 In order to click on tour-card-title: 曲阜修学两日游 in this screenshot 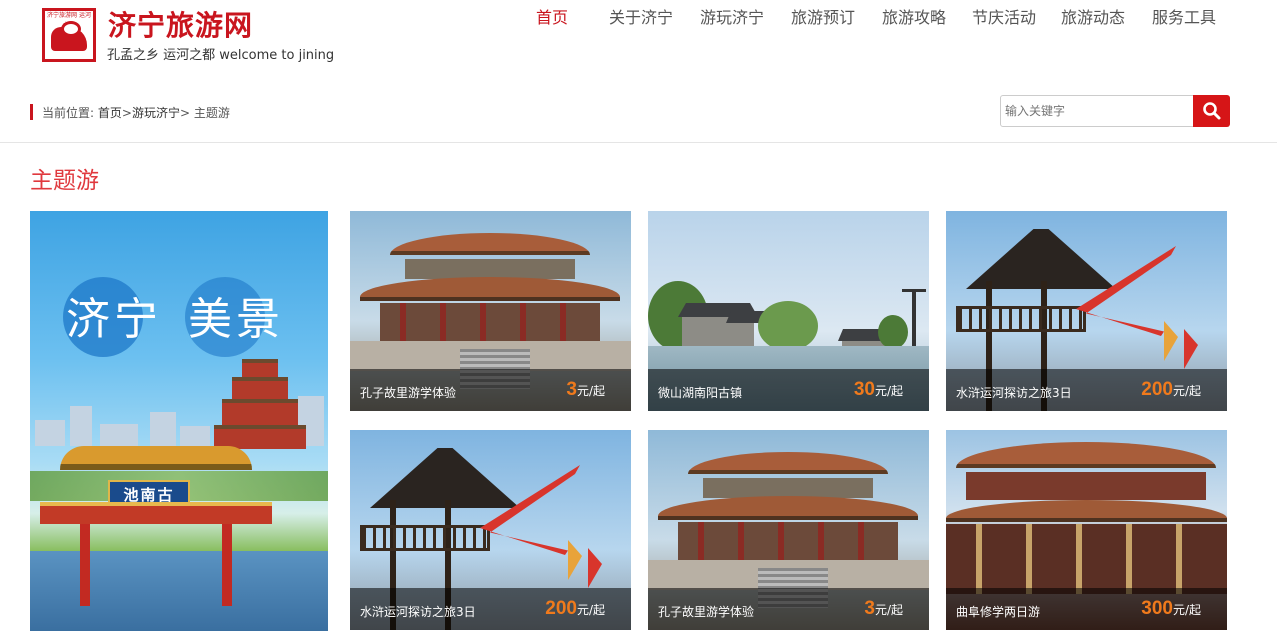, I will do `click(998, 611)`.